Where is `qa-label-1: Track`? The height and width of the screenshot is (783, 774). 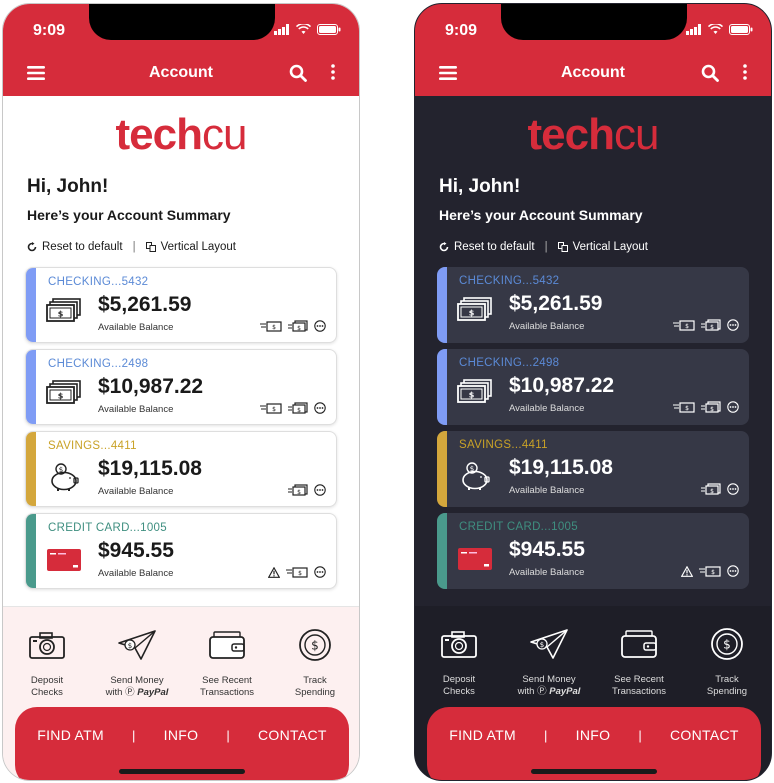 qa-label-1: Track is located at coordinates (727, 679).